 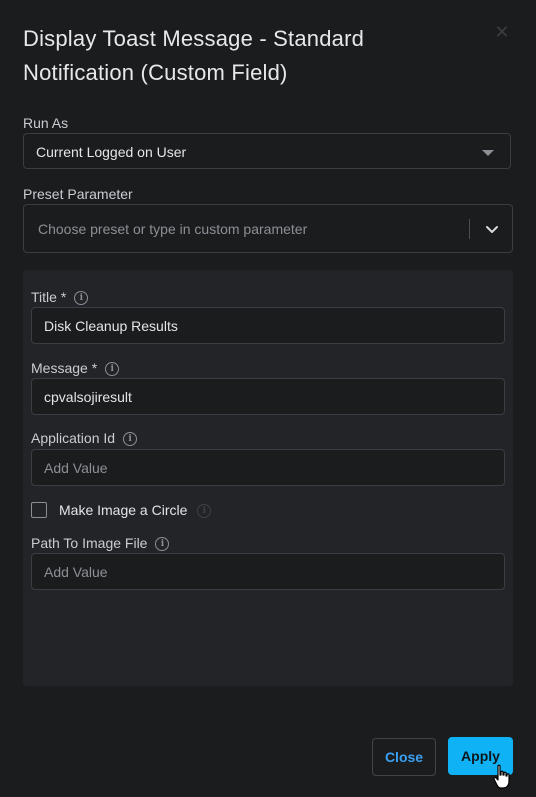 I want to click on application-id-label-text: Application Id, so click(x=73, y=438).